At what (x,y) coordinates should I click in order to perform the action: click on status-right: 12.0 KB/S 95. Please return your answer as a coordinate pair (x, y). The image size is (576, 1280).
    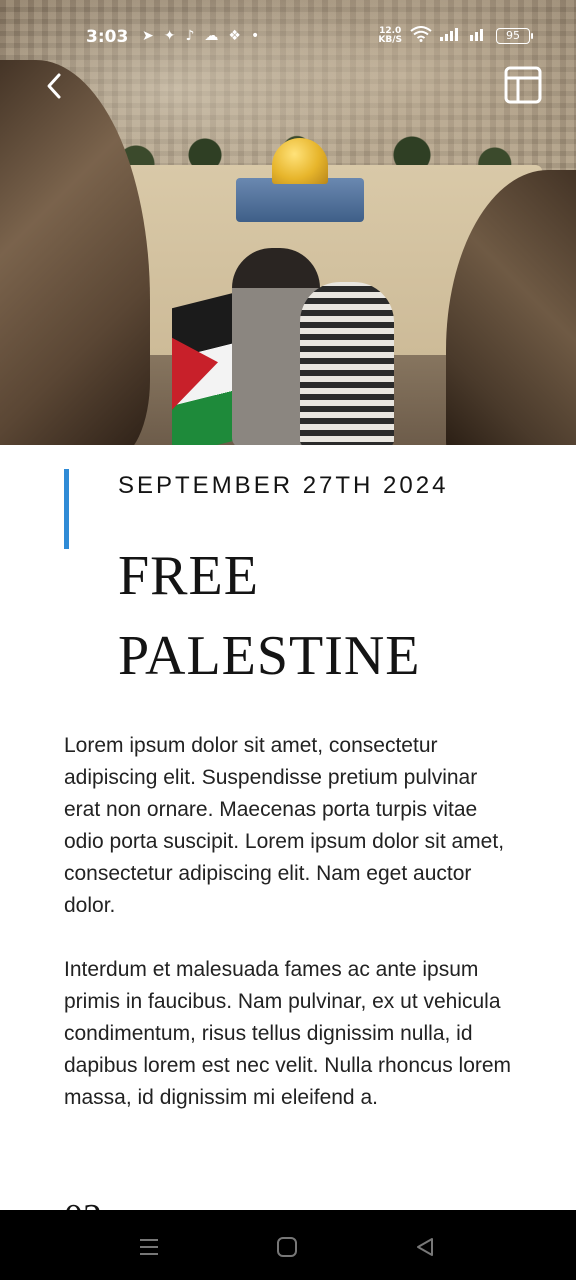
    Looking at the image, I should click on (455, 36).